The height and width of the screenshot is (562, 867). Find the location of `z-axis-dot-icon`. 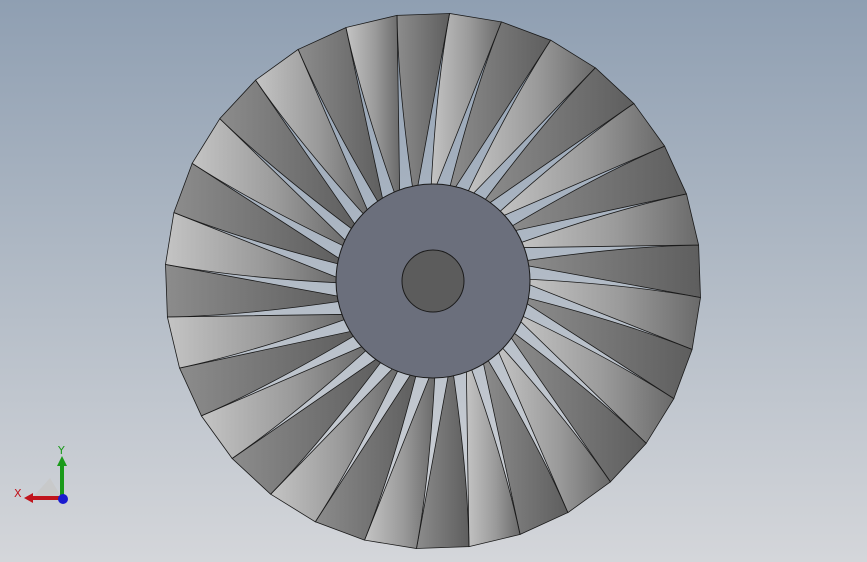

z-axis-dot-icon is located at coordinates (63, 499).